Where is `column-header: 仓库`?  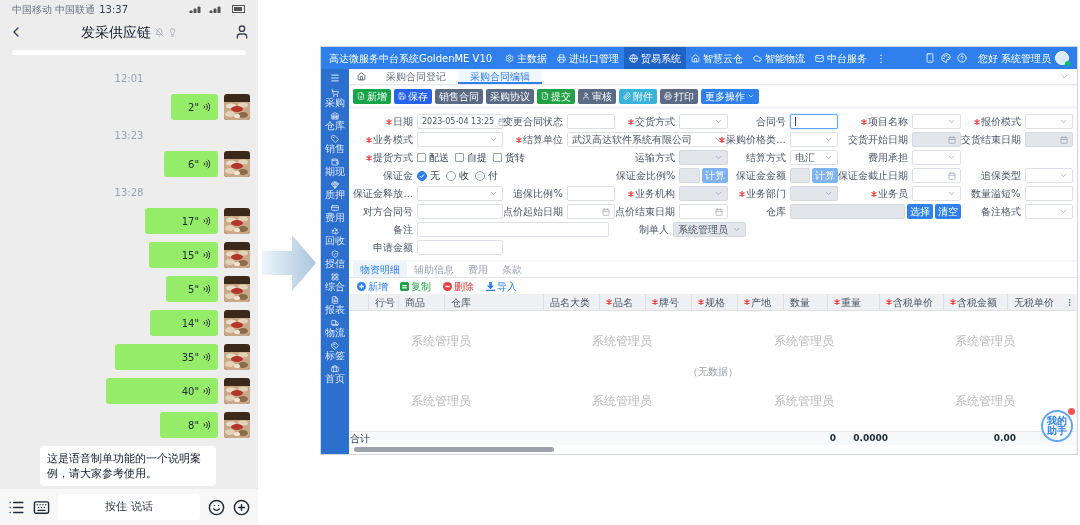 column-header: 仓库 is located at coordinates (461, 302).